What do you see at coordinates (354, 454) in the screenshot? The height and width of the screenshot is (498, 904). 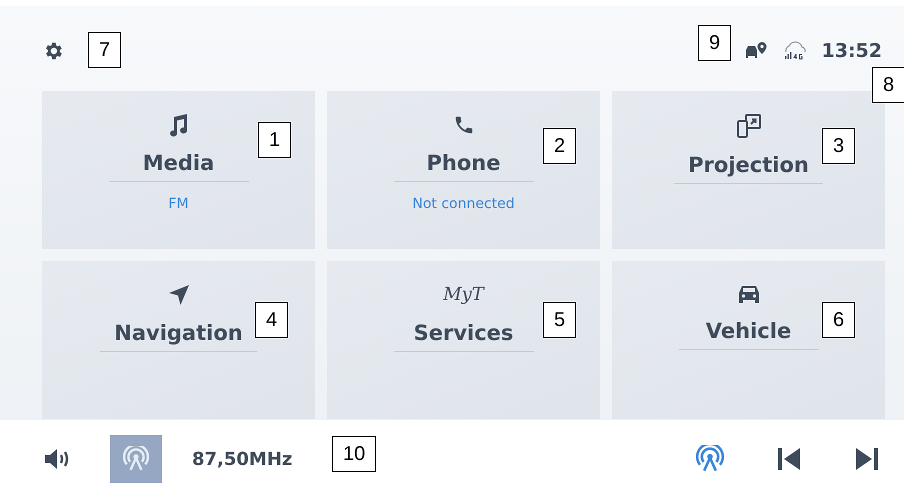 I see `annotation-number: 10` at bounding box center [354, 454].